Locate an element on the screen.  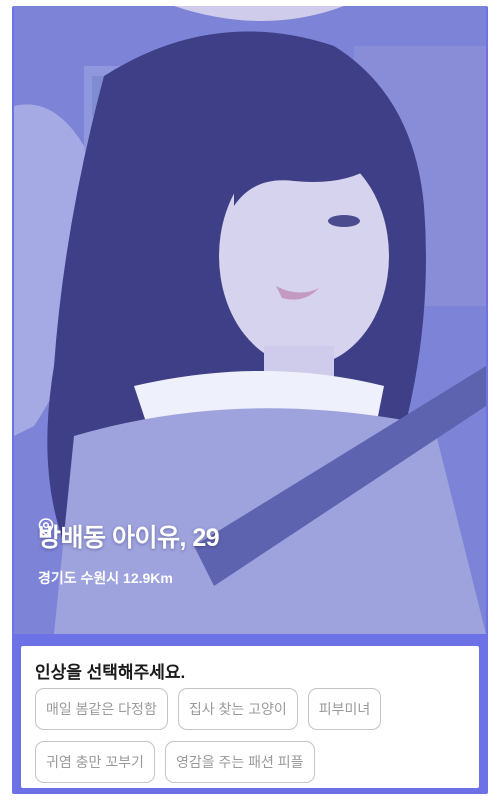
impression-option: 매일 봄같은 다정함 is located at coordinates (101, 709).